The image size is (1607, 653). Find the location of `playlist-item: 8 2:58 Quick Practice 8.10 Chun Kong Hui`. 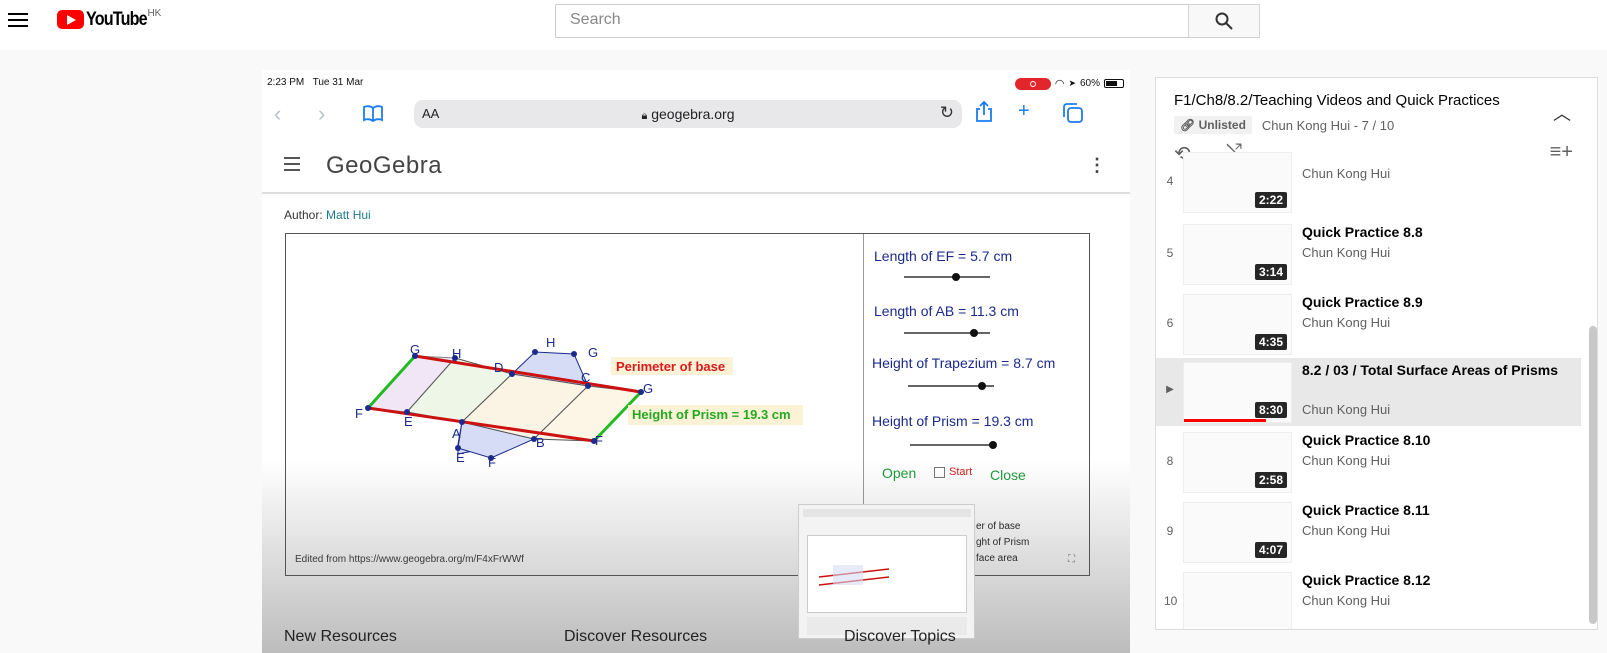

playlist-item: 8 2:58 Quick Practice 8.10 Chun Kong Hui is located at coordinates (1368, 462).